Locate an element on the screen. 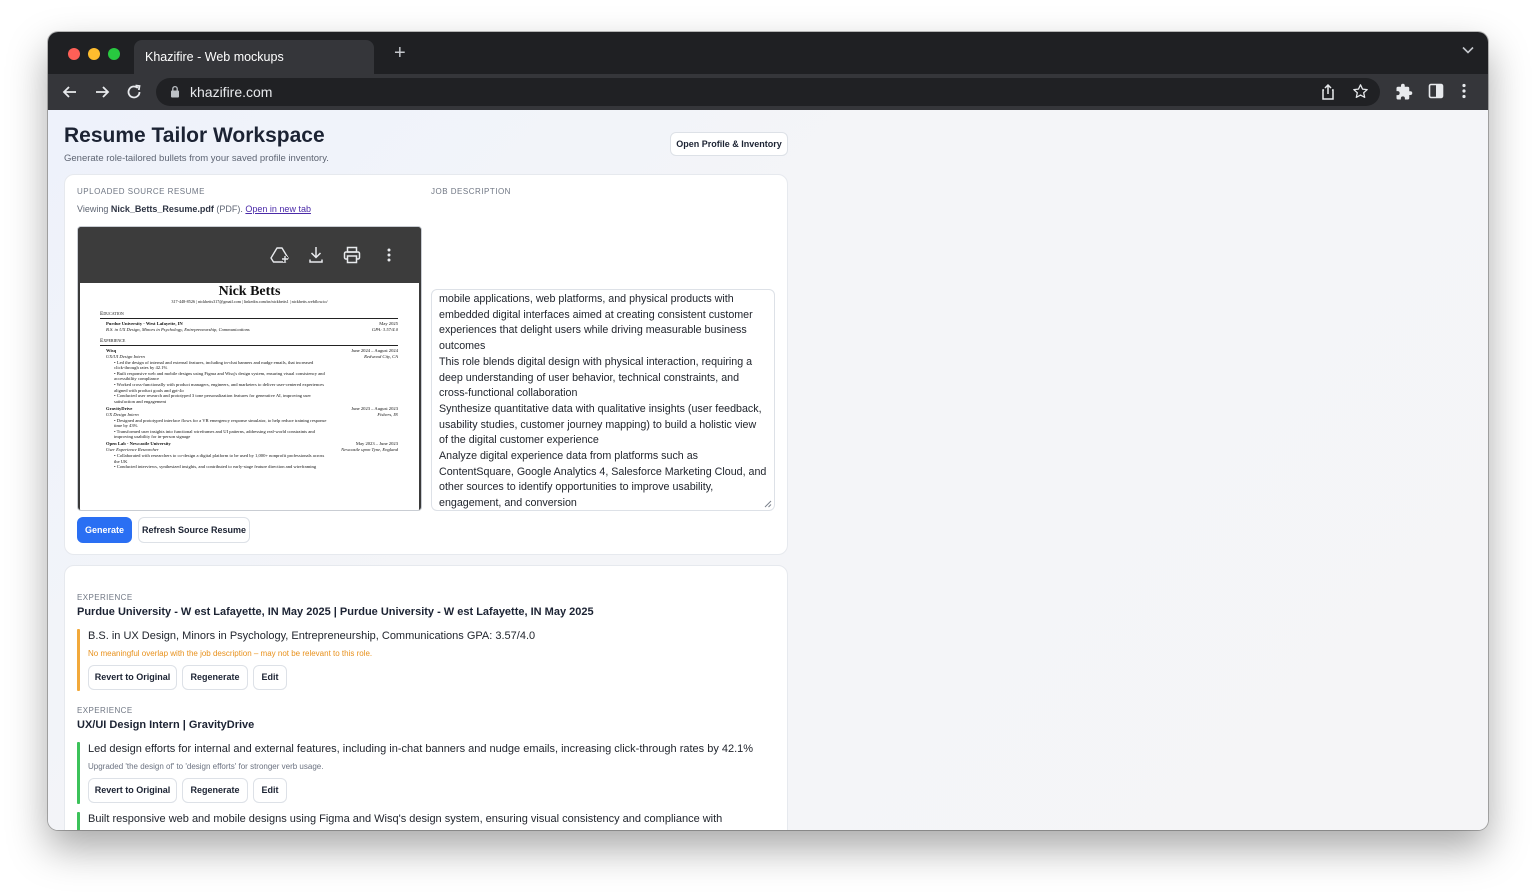 The width and height of the screenshot is (1536, 895). tab-title: Khazifire - Web mockups is located at coordinates (214, 57).